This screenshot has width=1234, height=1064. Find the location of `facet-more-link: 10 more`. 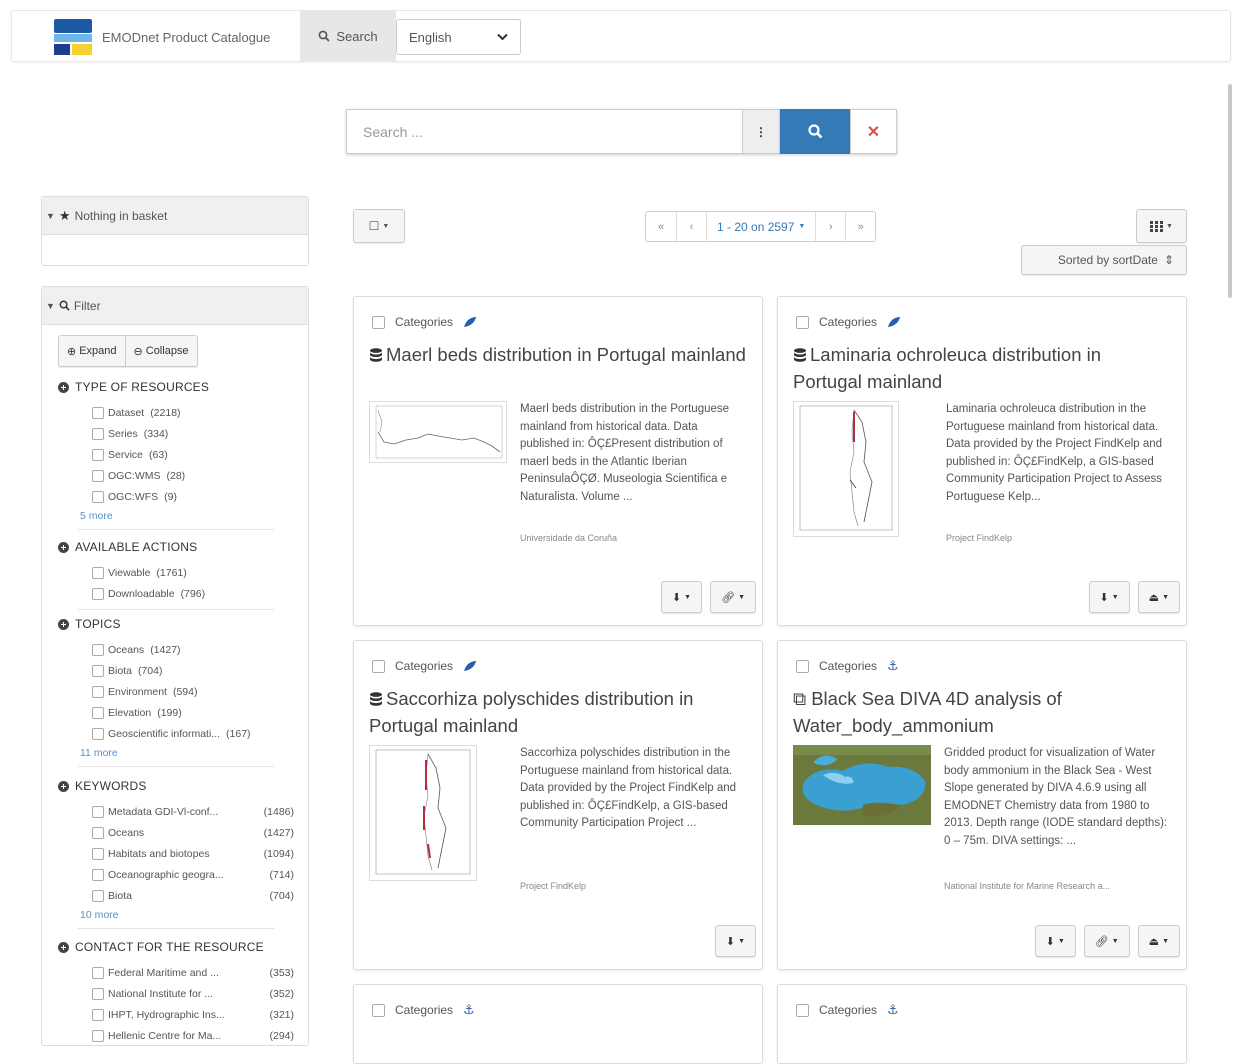

facet-more-link: 10 more is located at coordinates (176, 915).